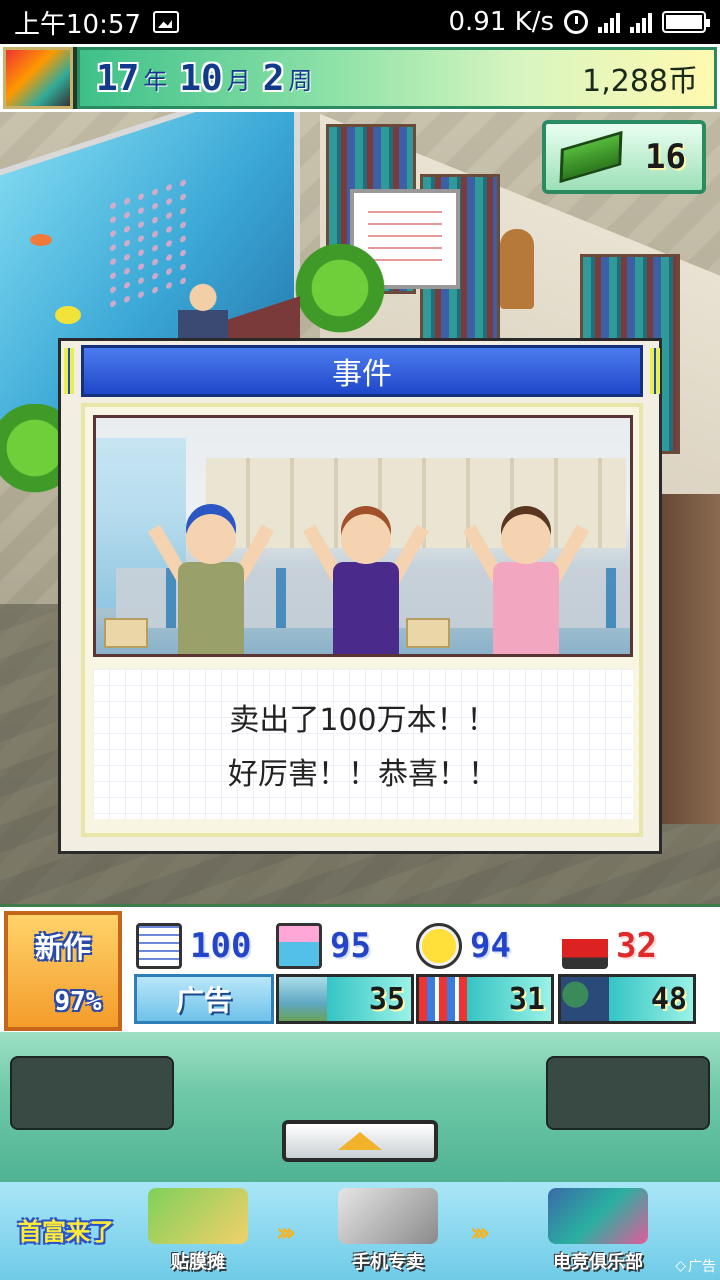  I want to click on ad-slot: 48, so click(627, 999).